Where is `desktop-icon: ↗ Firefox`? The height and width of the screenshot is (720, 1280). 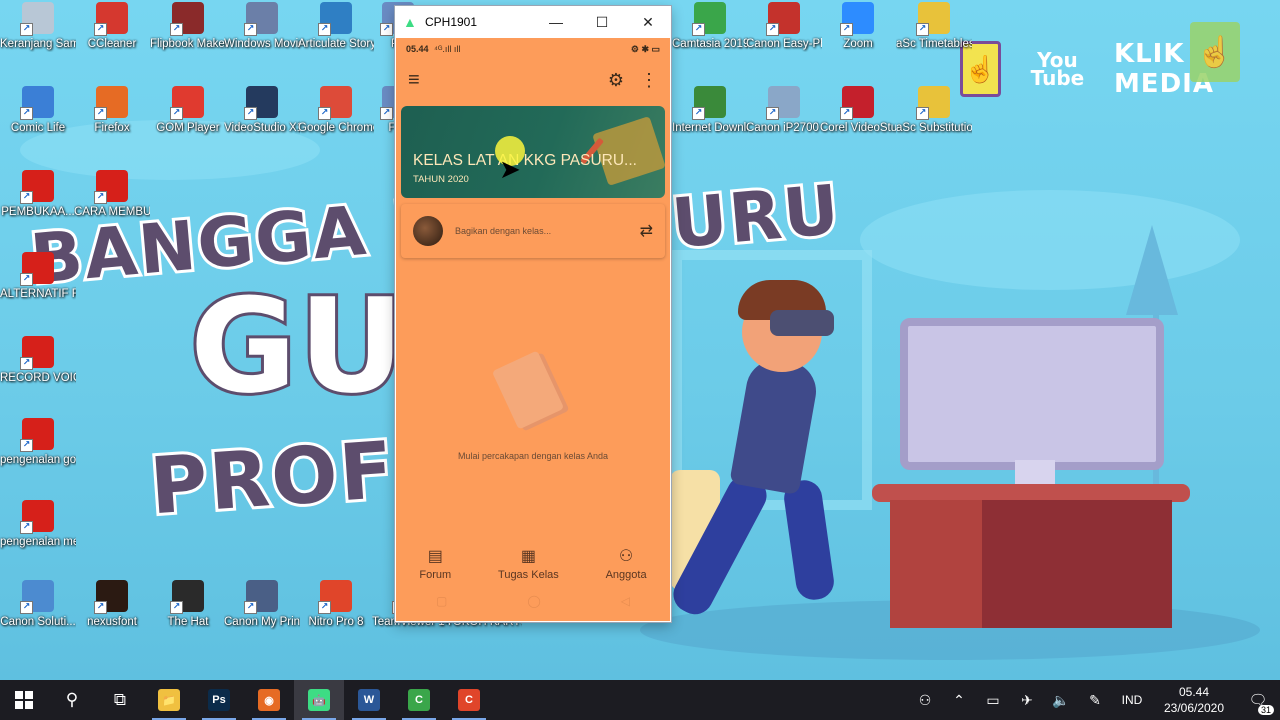 desktop-icon: ↗ Firefox is located at coordinates (112, 111).